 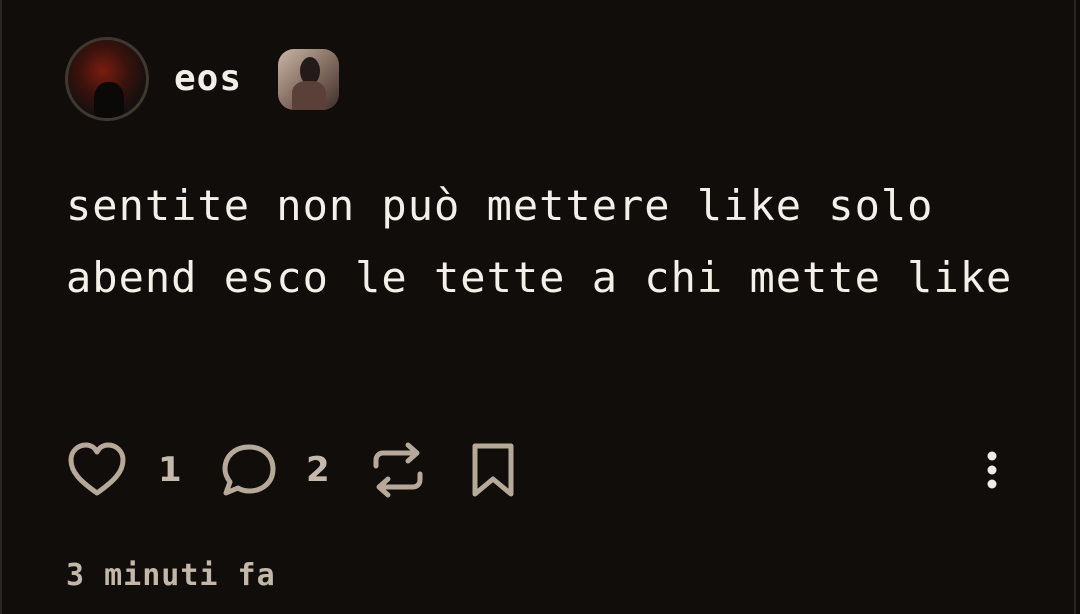 I want to click on more-vertical-icon, so click(x=992, y=470).